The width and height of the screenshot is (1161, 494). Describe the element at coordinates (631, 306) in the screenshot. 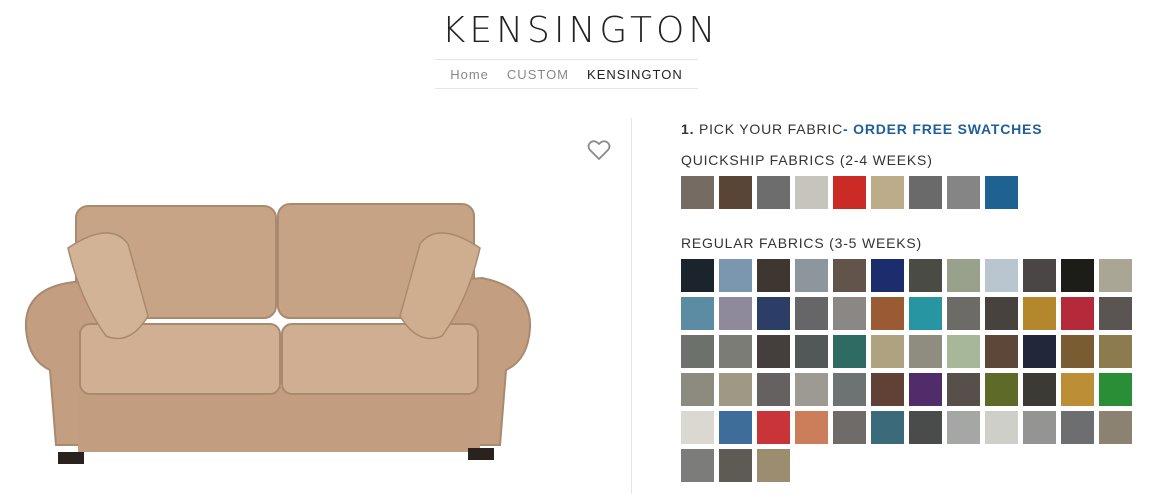

I see `divider` at that location.